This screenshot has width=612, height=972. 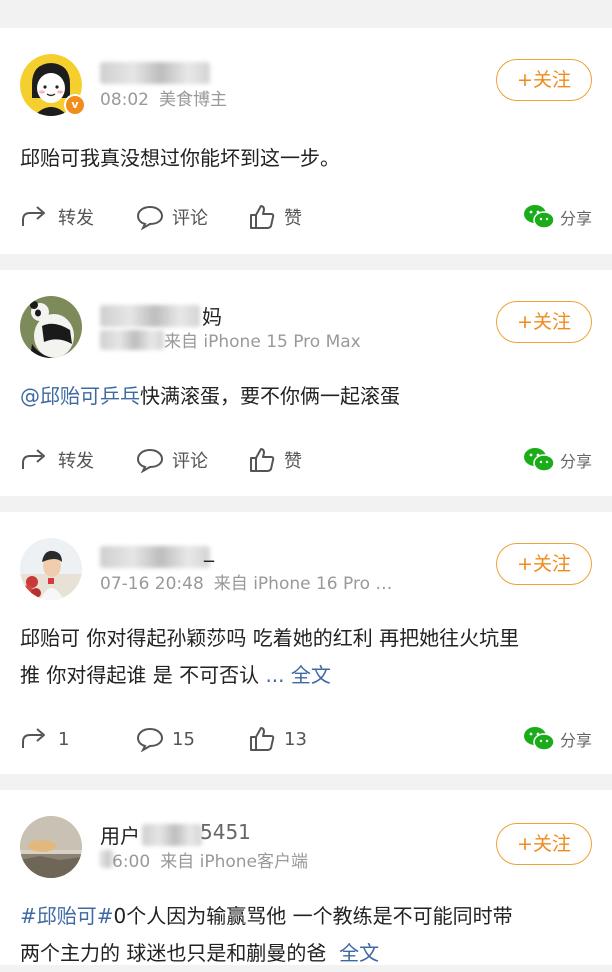 What do you see at coordinates (297, 675) in the screenshot?
I see `read-more-link: ... 全文` at bounding box center [297, 675].